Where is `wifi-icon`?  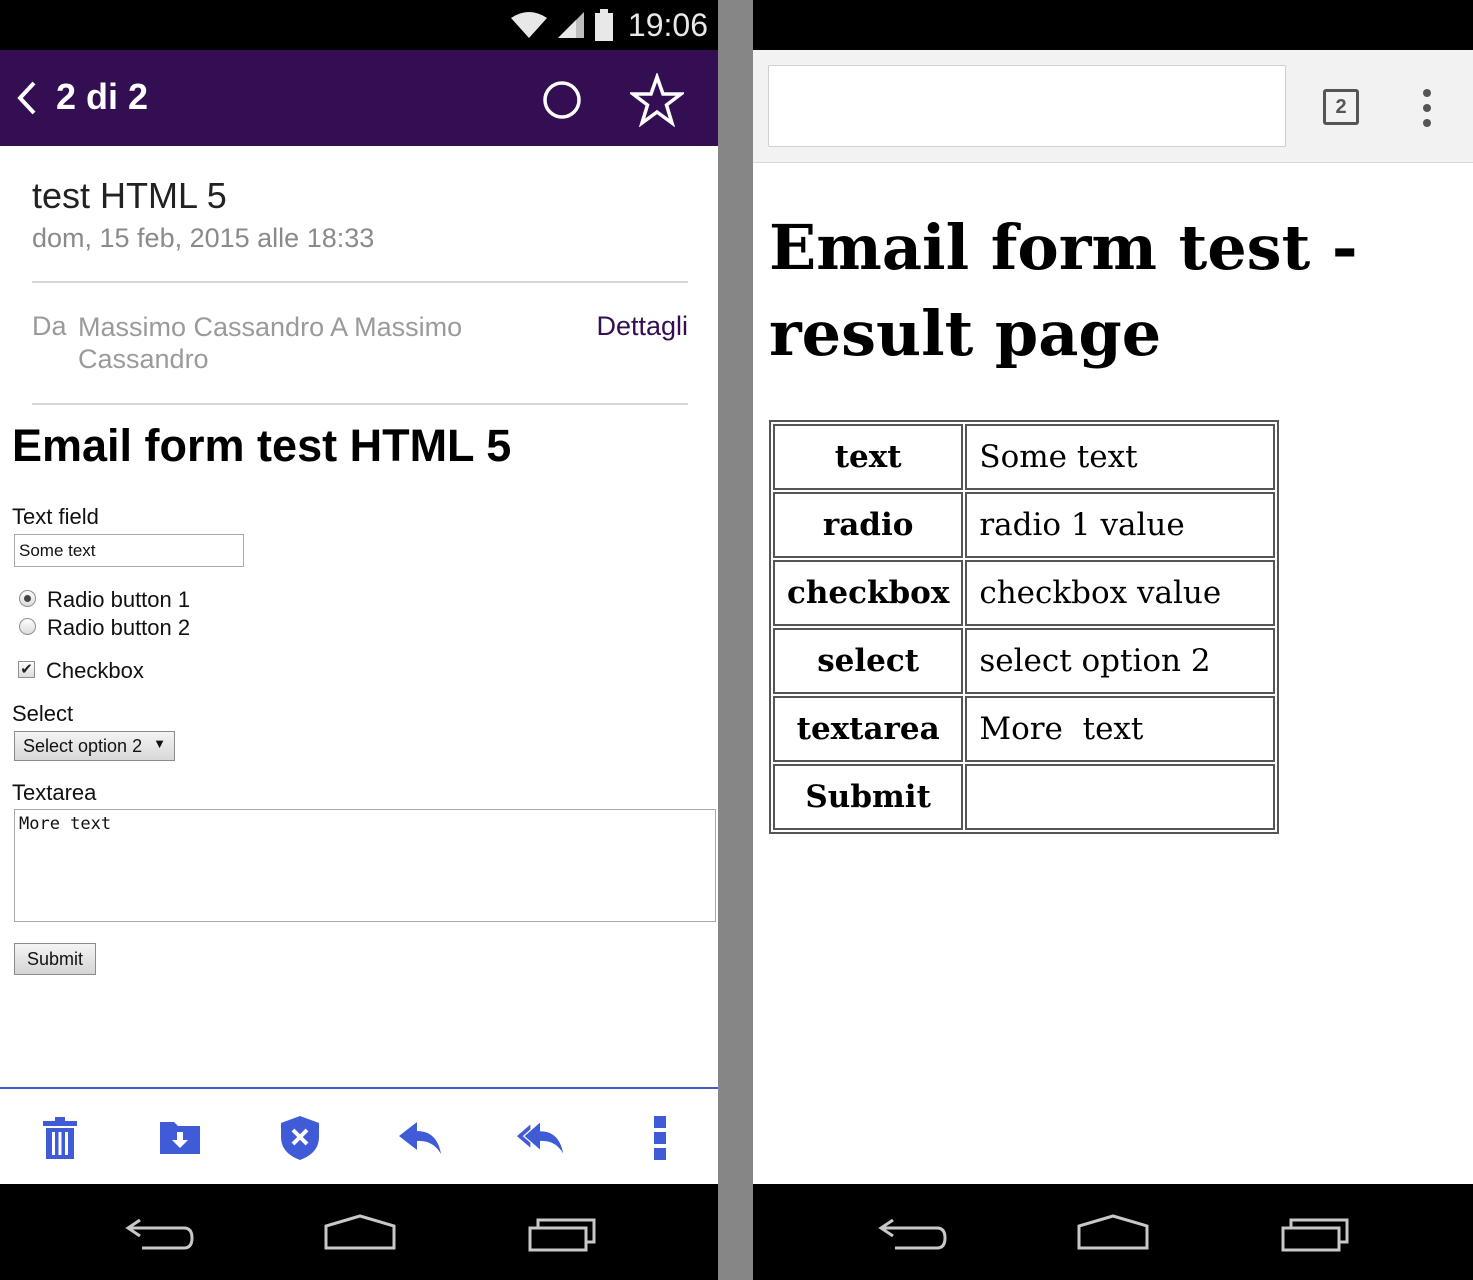
wifi-icon is located at coordinates (528, 25).